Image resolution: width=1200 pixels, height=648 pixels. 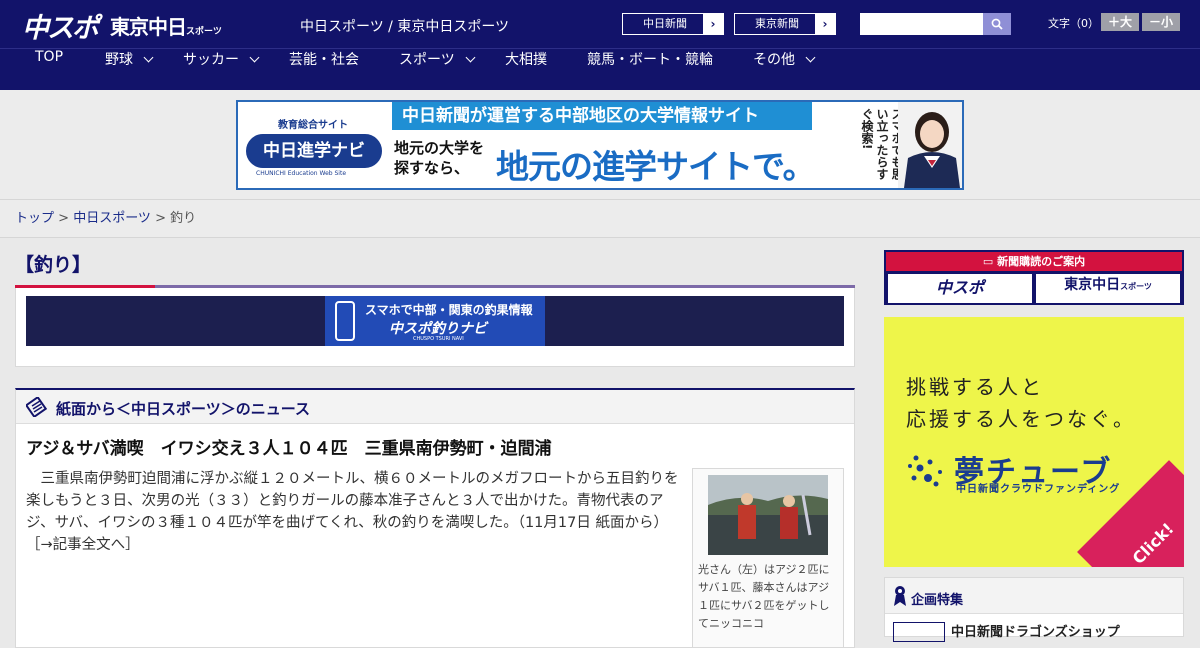 What do you see at coordinates (204, 32) in the screenshot?
I see `tokyo-logo-small: スポーツ` at bounding box center [204, 32].